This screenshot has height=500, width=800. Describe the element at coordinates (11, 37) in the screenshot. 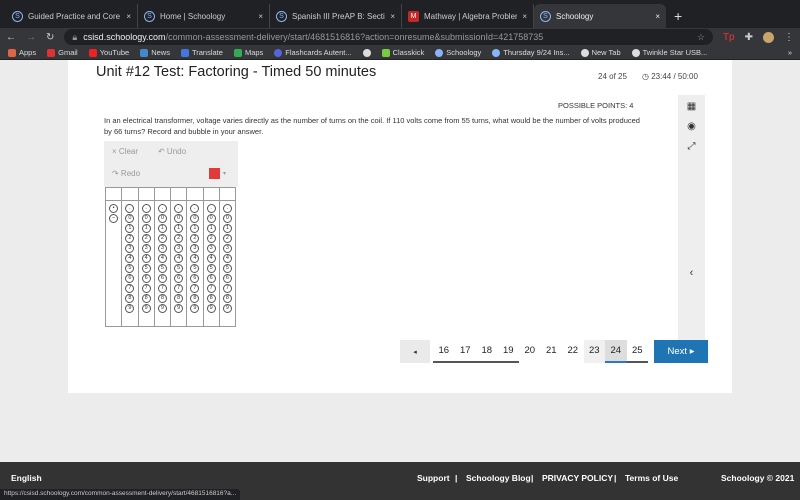

I see `back-icon: ←` at that location.